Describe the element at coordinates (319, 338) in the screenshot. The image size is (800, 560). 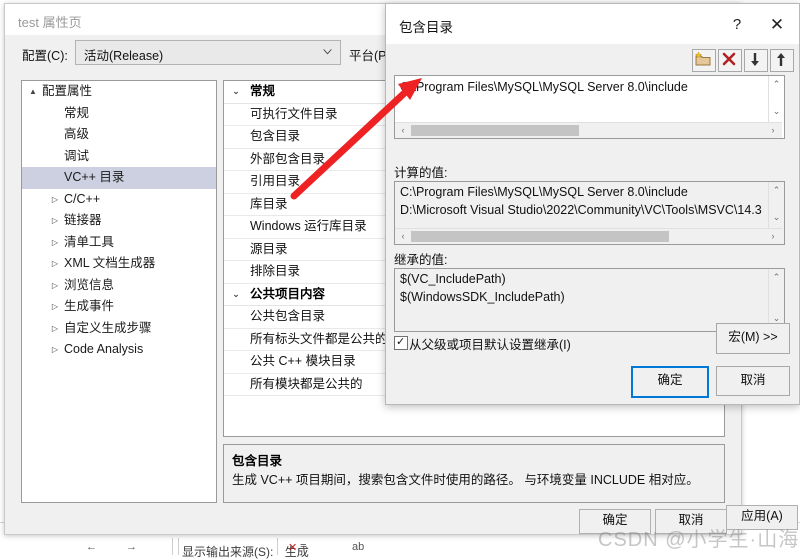
I see `property-row-label: 所有标头文件都是公共的` at that location.